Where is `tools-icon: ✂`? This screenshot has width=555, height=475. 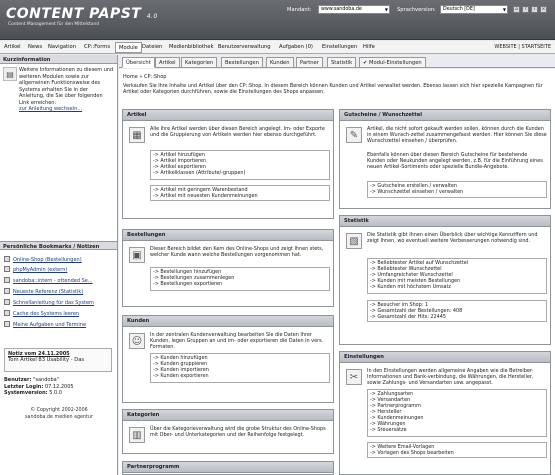
tools-icon: ✂ is located at coordinates (354, 377).